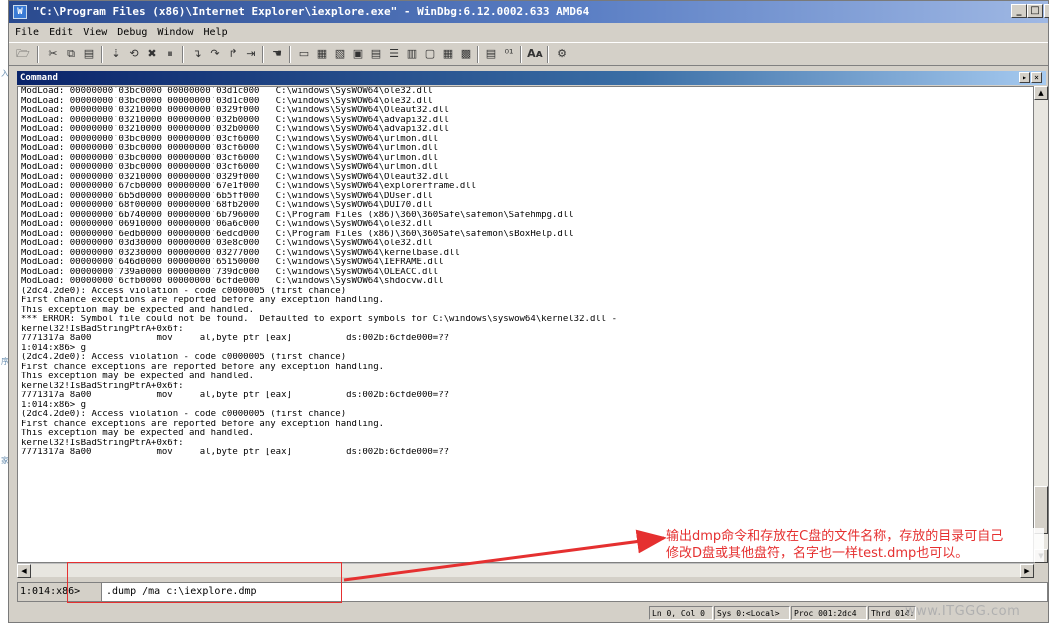  Describe the element at coordinates (24, 571) in the screenshot. I see `scroll-left-icon: ◀` at that location.